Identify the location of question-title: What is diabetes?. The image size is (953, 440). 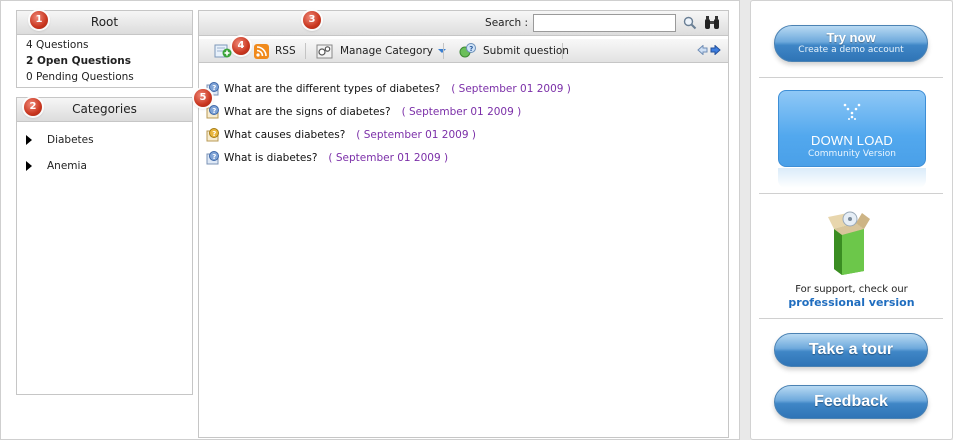
(270, 158).